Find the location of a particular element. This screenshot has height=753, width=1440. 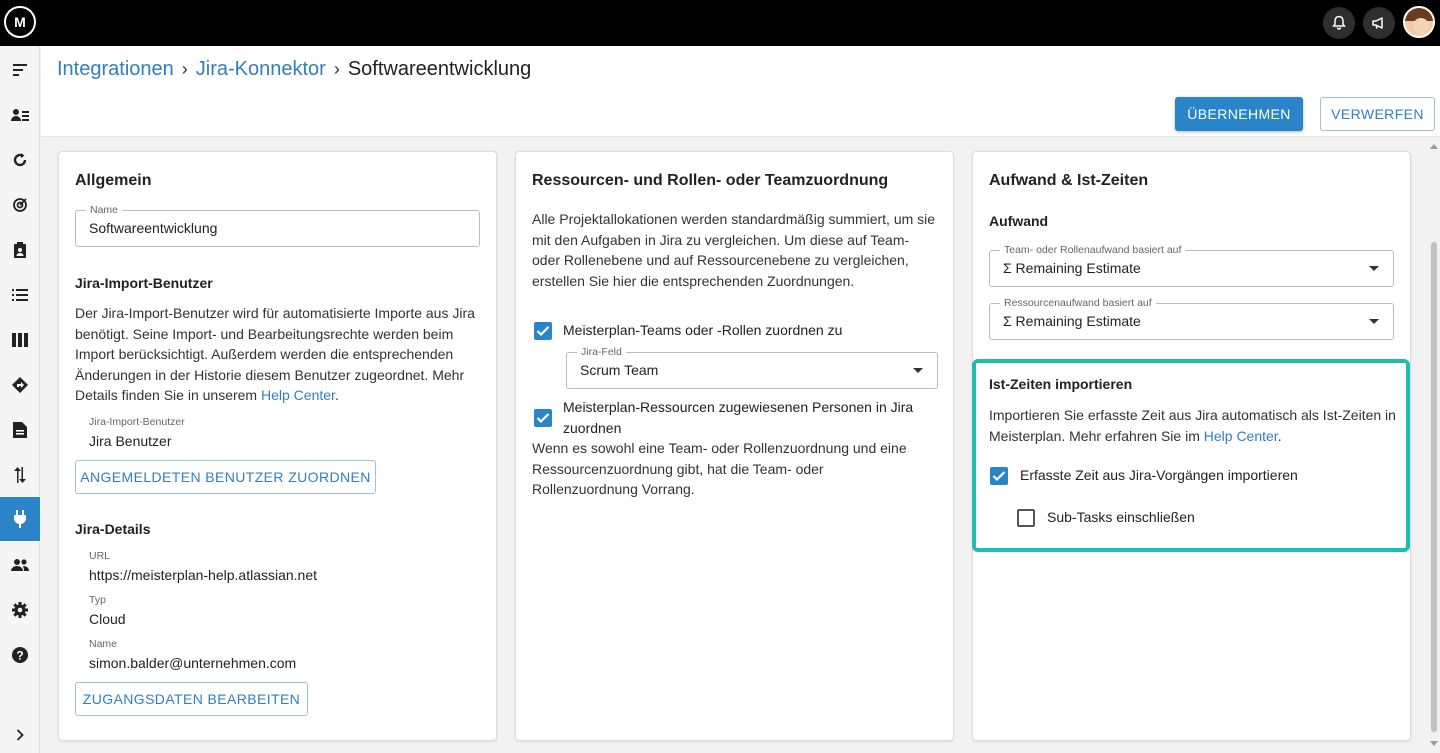

type-label: Typ is located at coordinates (97, 600).